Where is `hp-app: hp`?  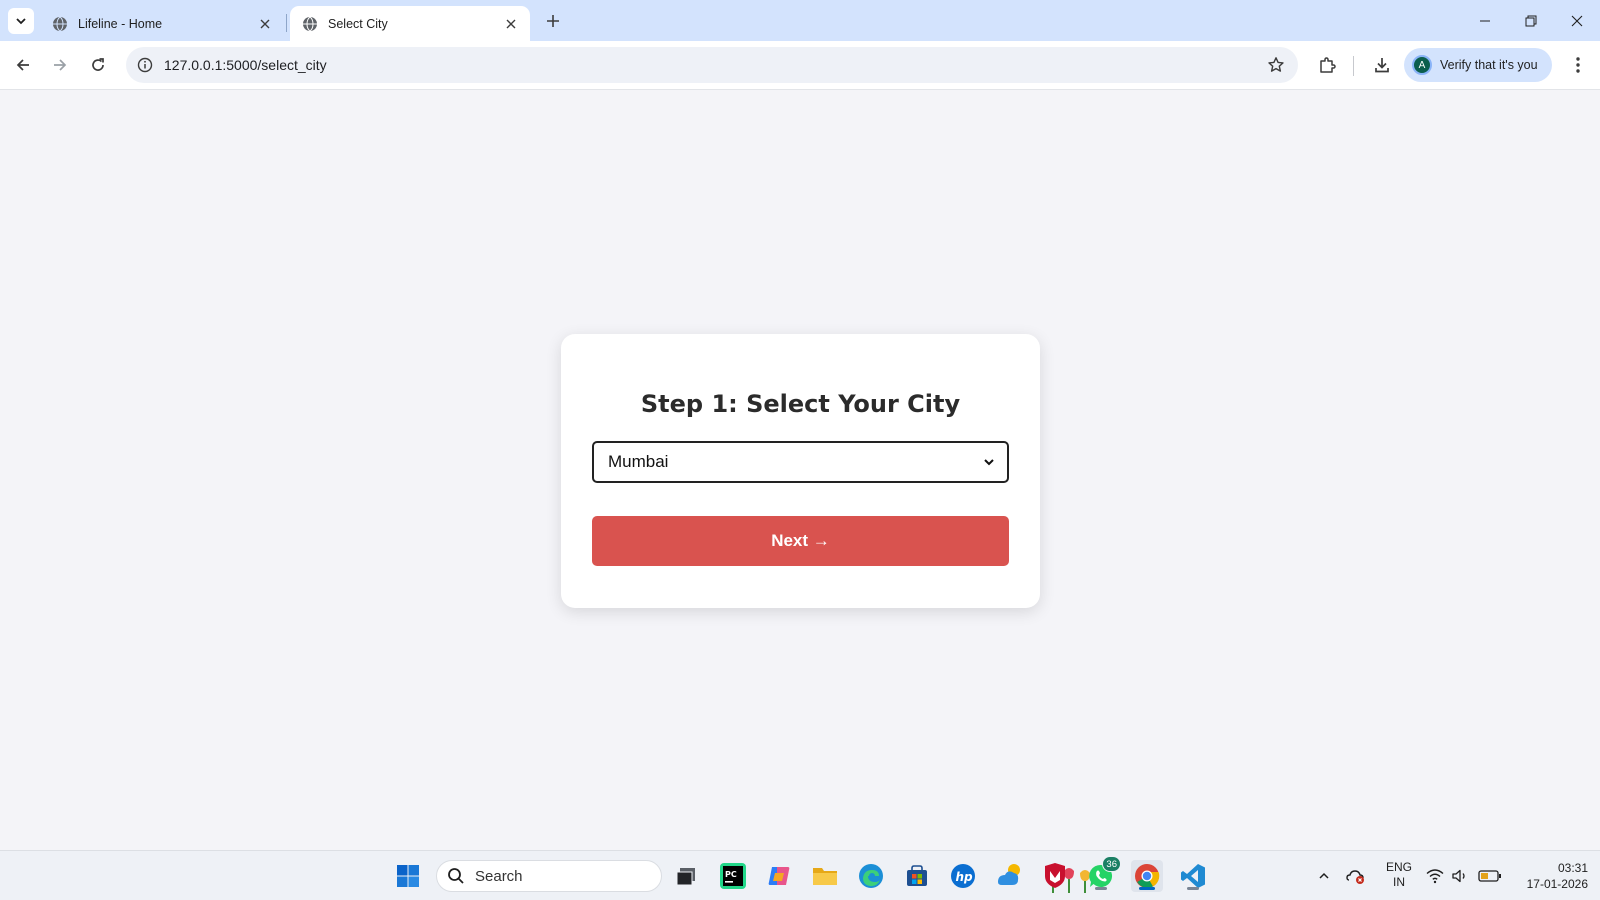 hp-app: hp is located at coordinates (963, 876).